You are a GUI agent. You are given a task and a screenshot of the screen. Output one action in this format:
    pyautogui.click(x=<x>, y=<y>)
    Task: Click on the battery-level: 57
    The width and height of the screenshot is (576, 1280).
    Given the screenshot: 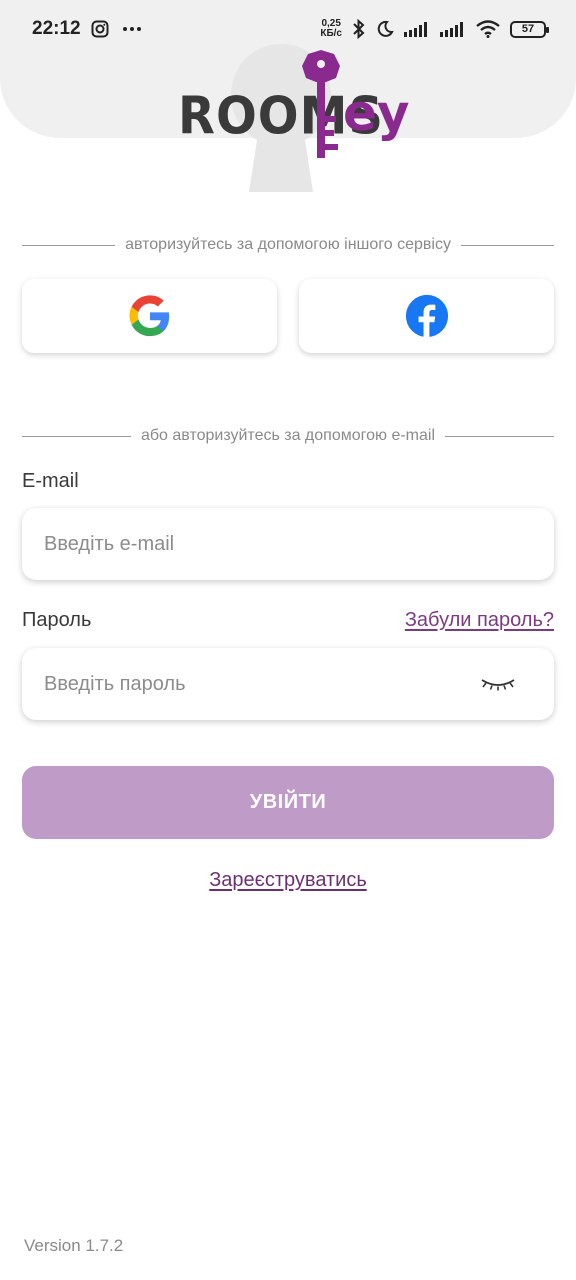 What is the action you would take?
    pyautogui.click(x=528, y=29)
    